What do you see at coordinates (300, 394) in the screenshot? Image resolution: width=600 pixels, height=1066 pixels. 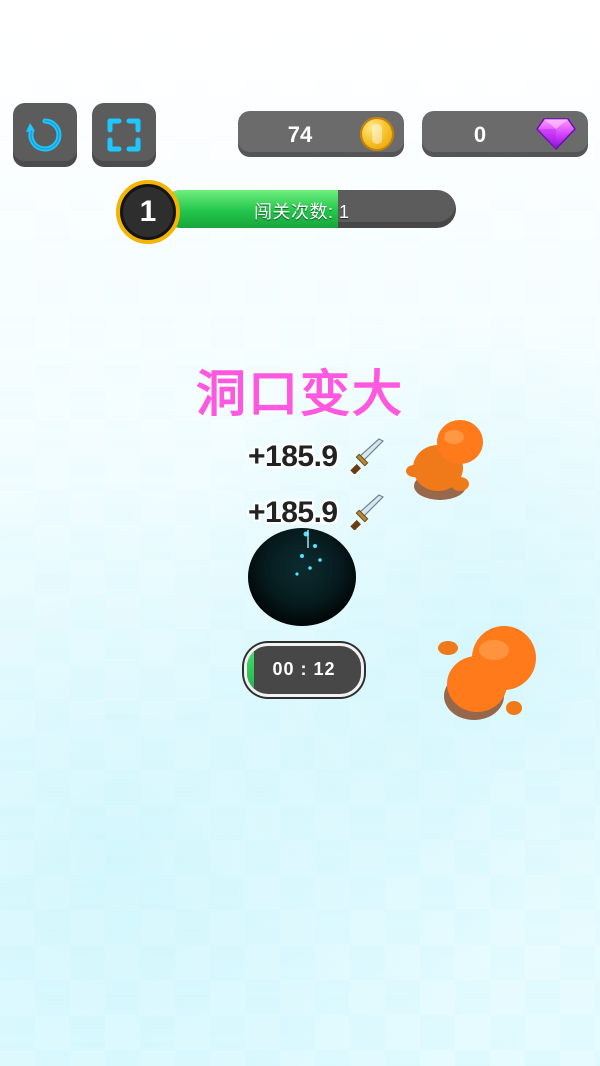 I see `powerup-banner: 洞口变大` at bounding box center [300, 394].